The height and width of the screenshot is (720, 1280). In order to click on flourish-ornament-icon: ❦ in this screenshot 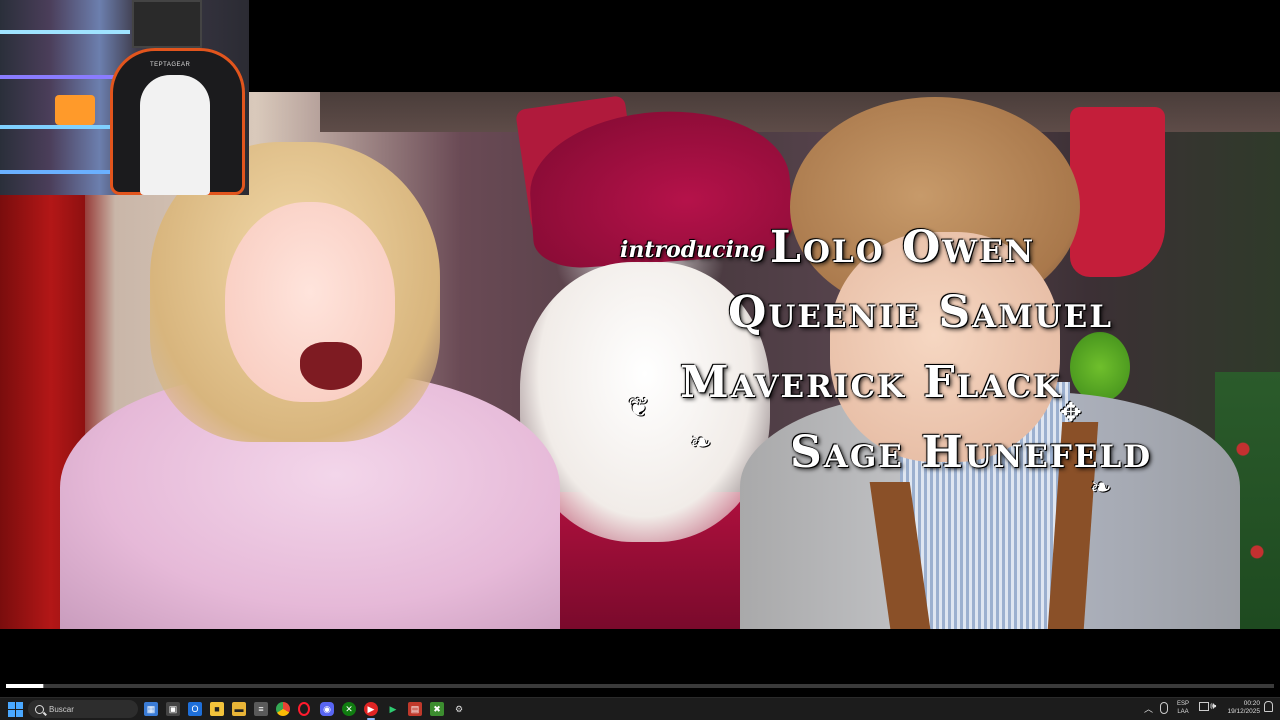, I will do `click(639, 407)`.